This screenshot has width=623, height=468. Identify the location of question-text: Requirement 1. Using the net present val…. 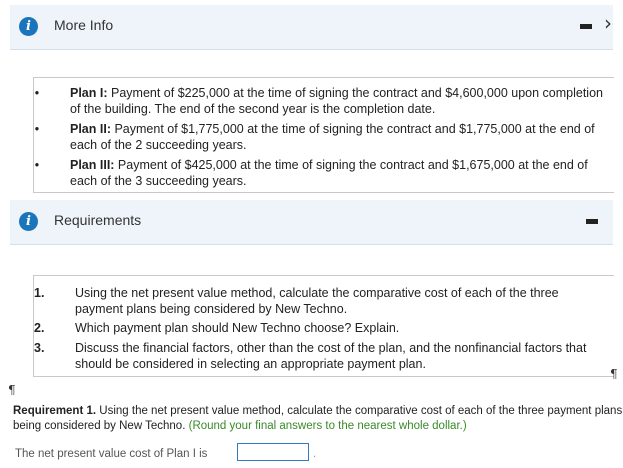
(318, 419).